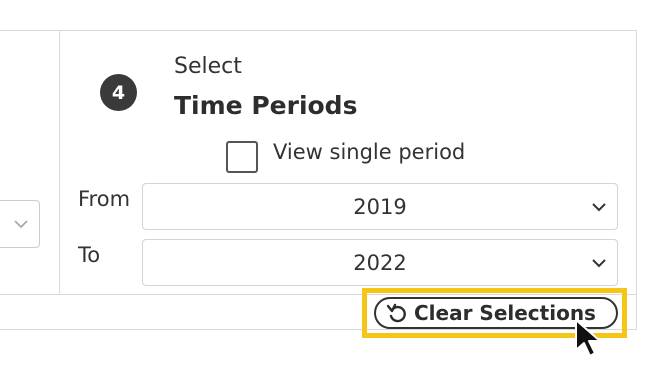 This screenshot has height=372, width=660. What do you see at coordinates (242, 157) in the screenshot?
I see `single-period-checkbox` at bounding box center [242, 157].